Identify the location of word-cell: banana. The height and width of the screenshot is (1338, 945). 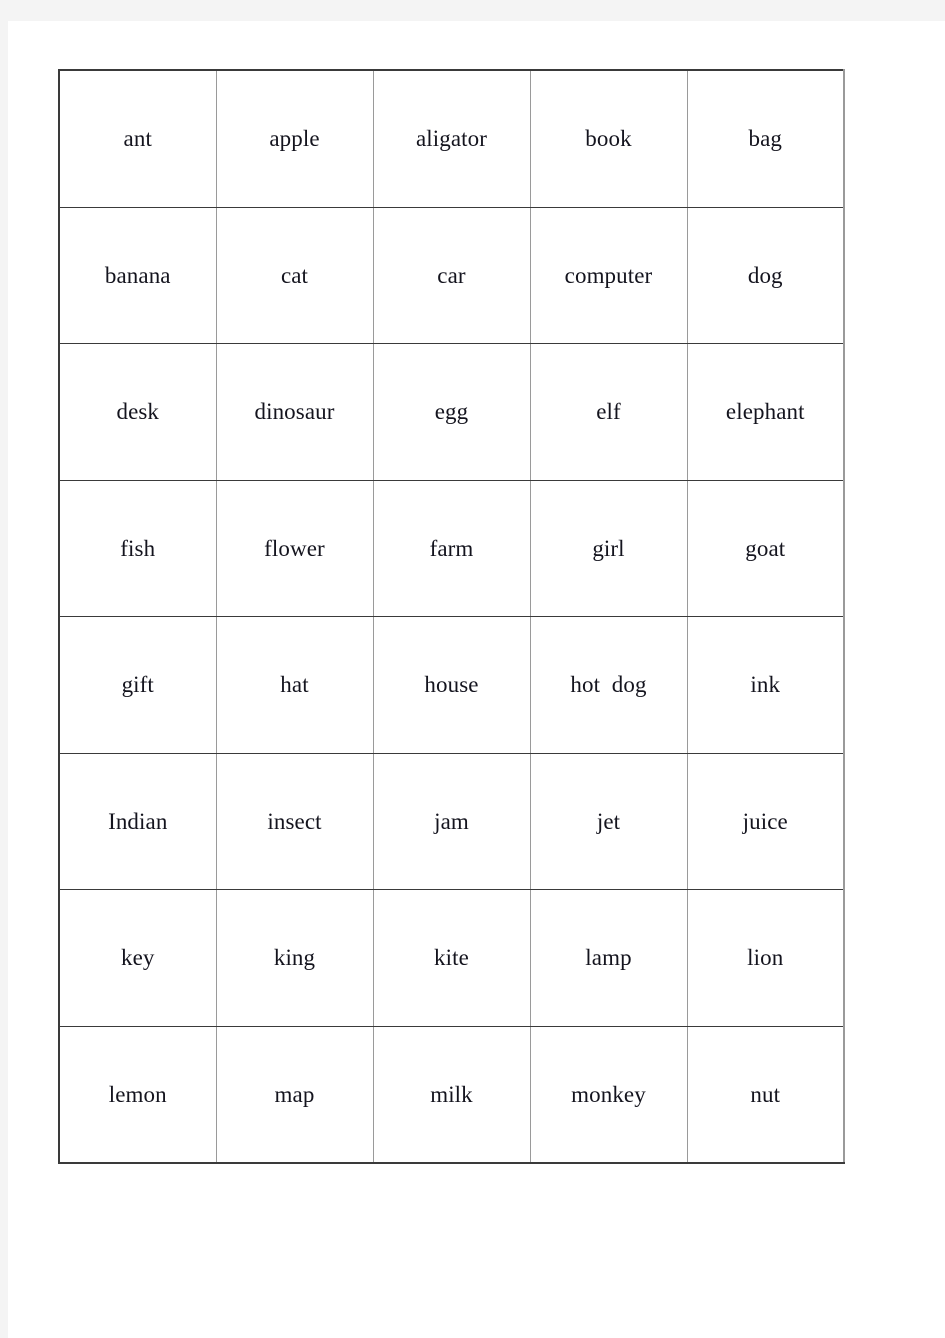
(138, 275).